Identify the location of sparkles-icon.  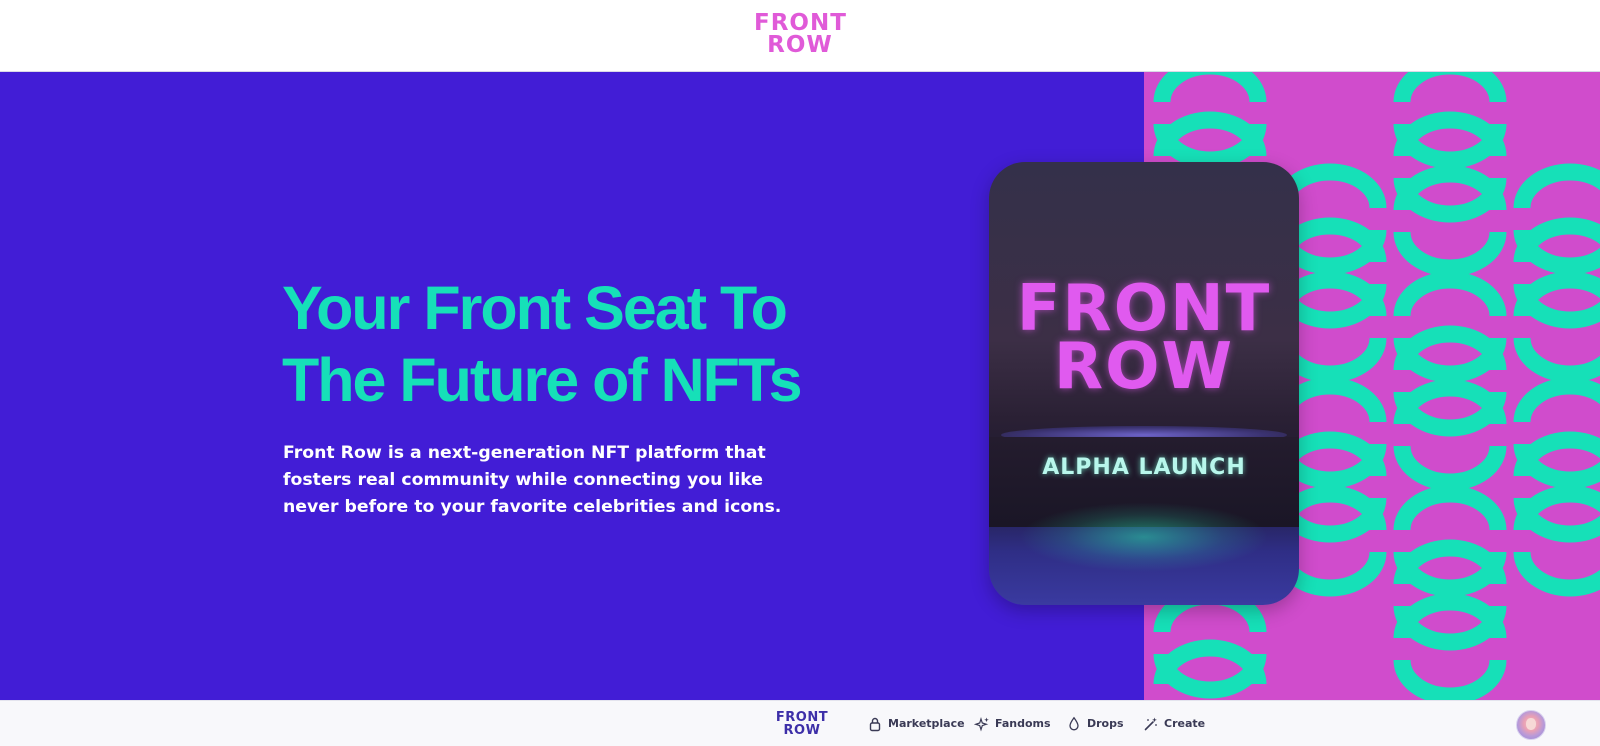
(982, 724).